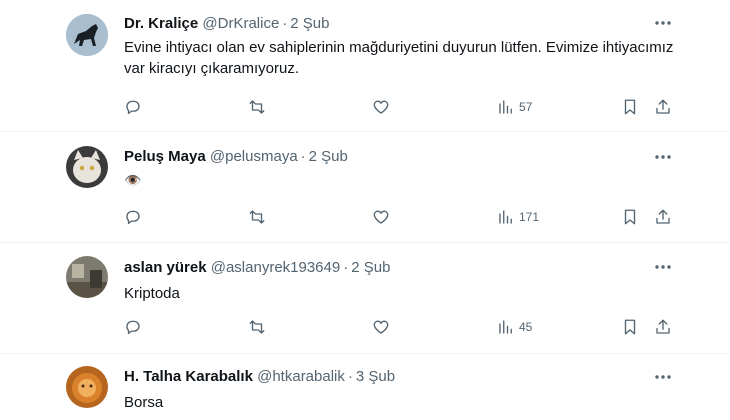 The width and height of the screenshot is (730, 420). Describe the element at coordinates (165, 156) in the screenshot. I see `author-name: Peluş Maya` at that location.